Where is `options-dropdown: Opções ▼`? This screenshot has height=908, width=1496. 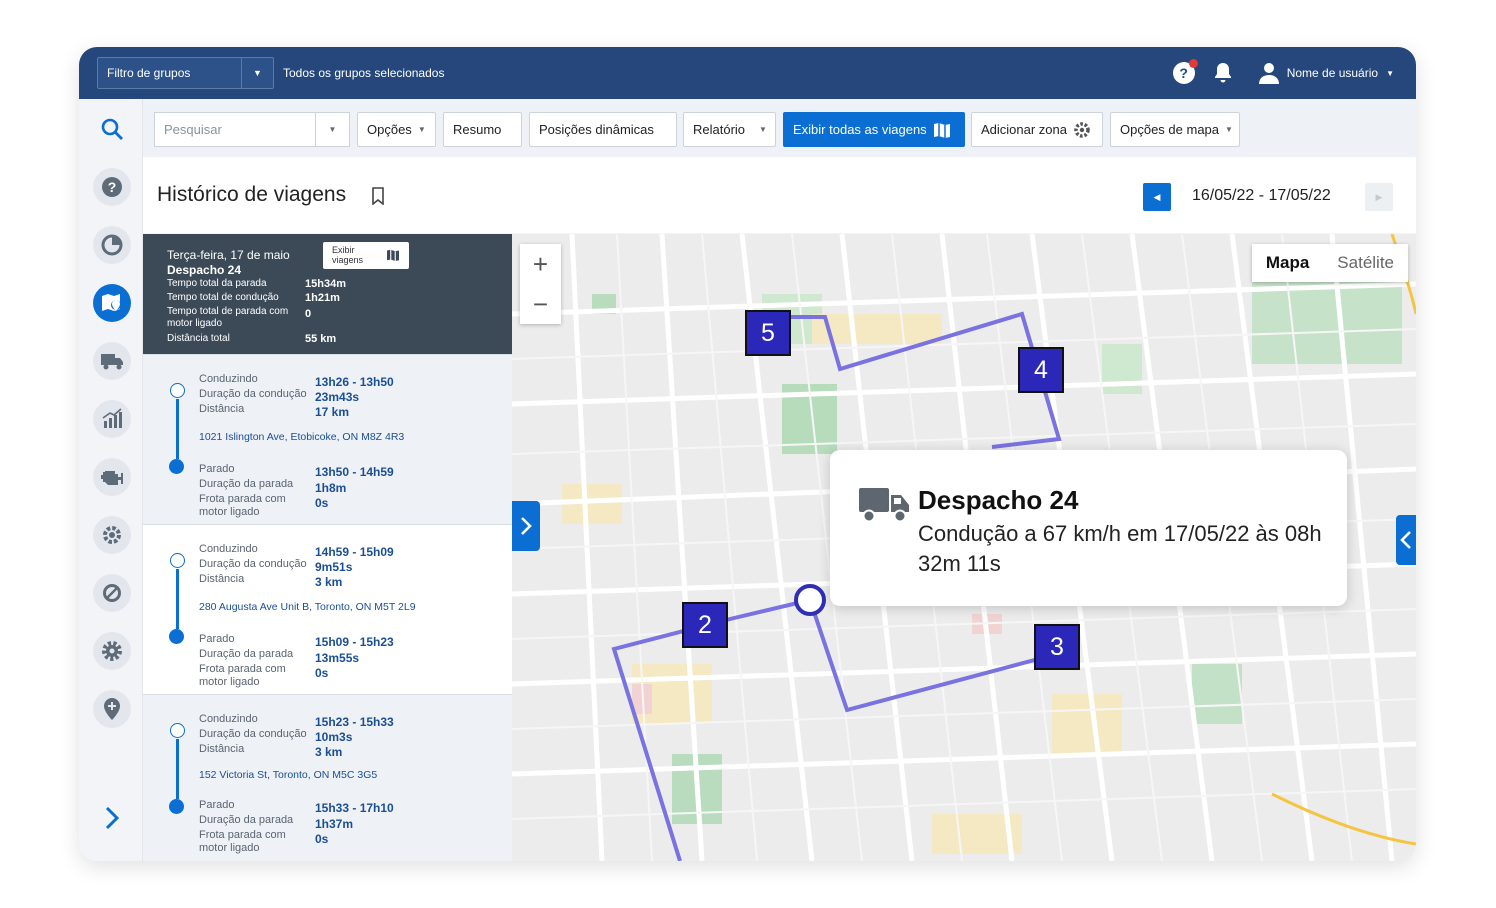 options-dropdown: Opções ▼ is located at coordinates (396, 129).